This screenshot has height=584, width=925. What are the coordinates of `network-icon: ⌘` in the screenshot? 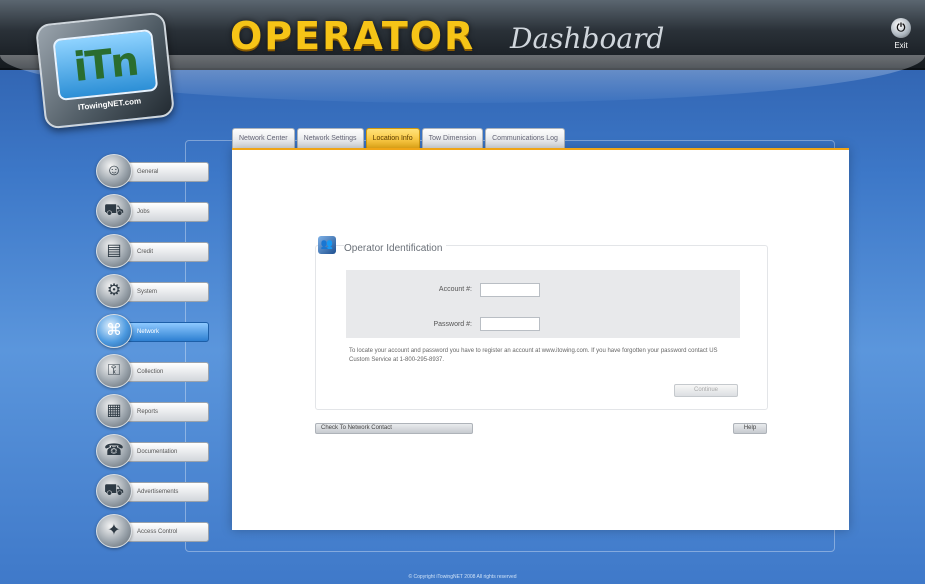 It's located at (114, 331).